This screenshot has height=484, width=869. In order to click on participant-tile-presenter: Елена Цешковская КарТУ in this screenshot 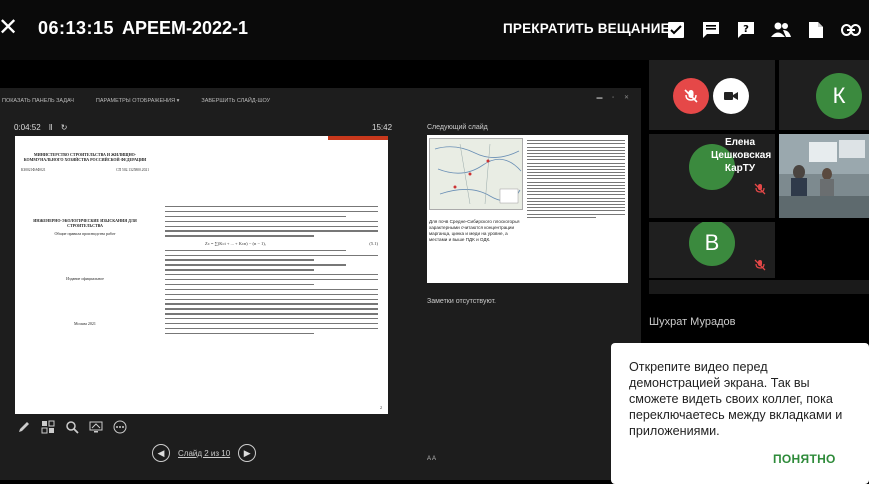, I will do `click(712, 176)`.